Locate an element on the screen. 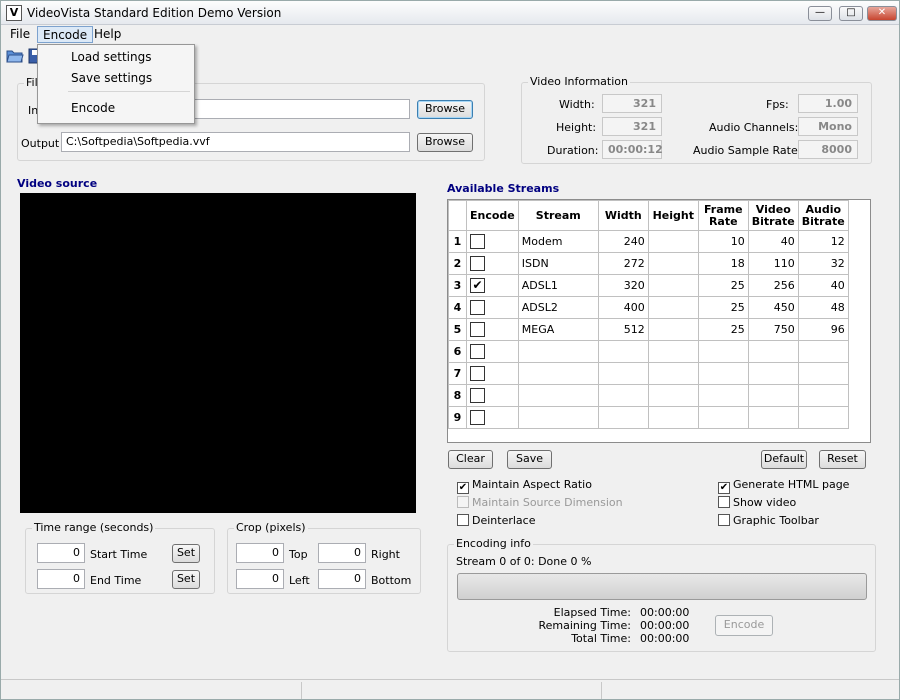 The width and height of the screenshot is (900, 700). table-row: 6 is located at coordinates (648, 351).